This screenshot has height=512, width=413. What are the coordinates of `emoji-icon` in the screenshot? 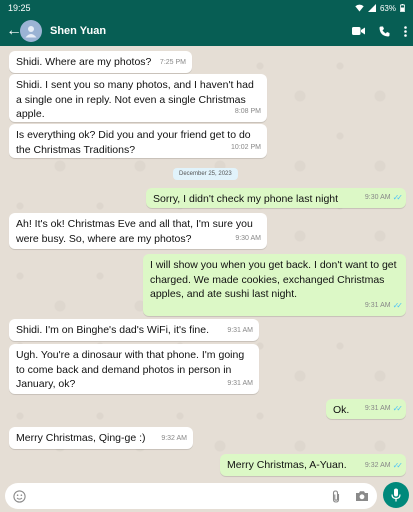 It's located at (19, 496).